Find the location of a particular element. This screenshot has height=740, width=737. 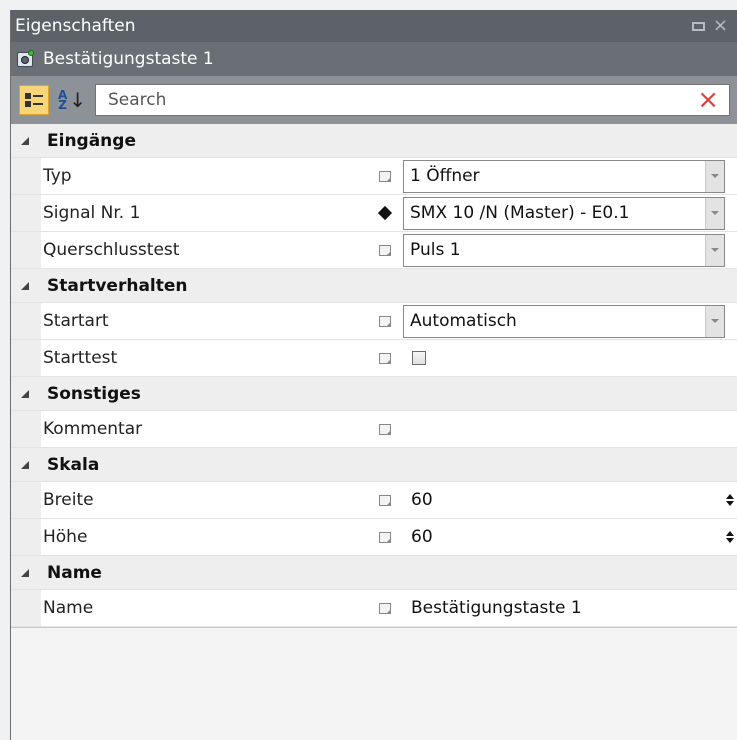

category-label: Name is located at coordinates (74, 572).